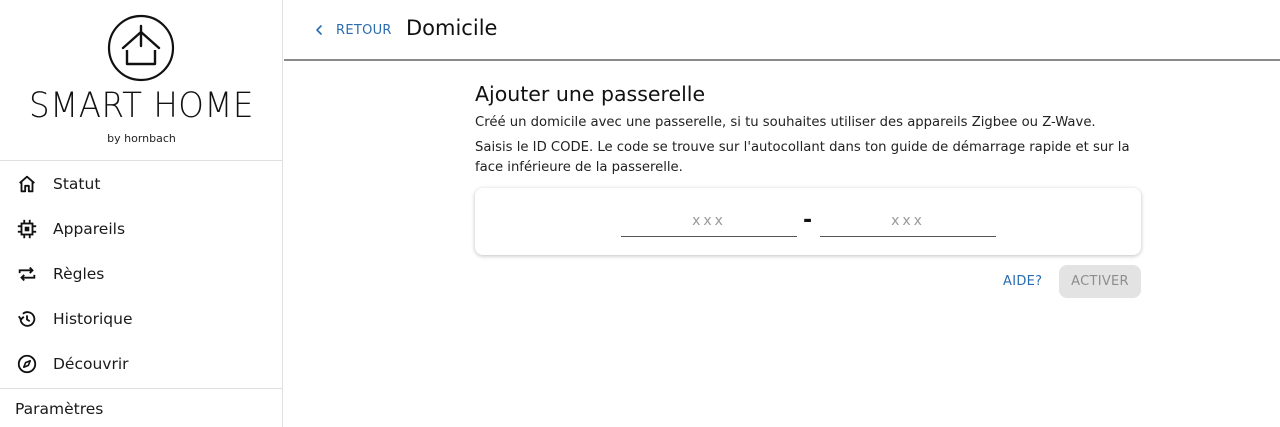  I want to click on sidebar-item-parametres: Paramètres, so click(59, 409).